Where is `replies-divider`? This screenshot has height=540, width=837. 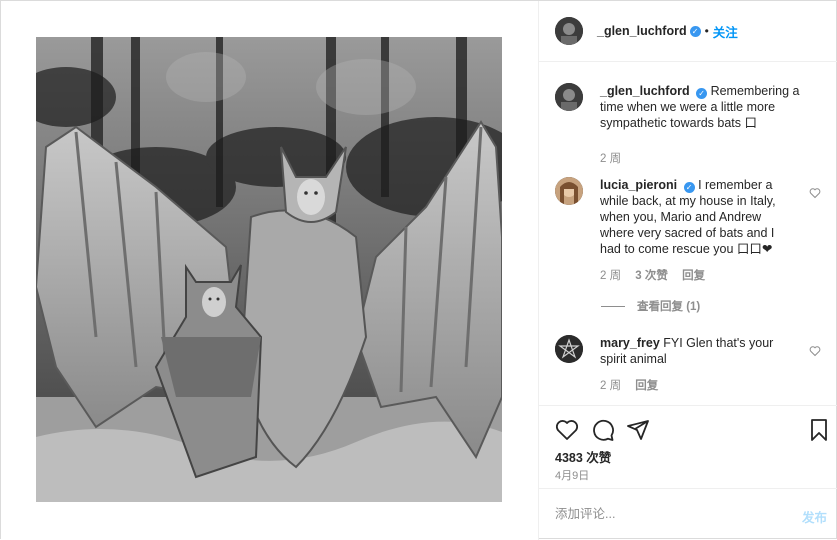
replies-divider is located at coordinates (613, 306).